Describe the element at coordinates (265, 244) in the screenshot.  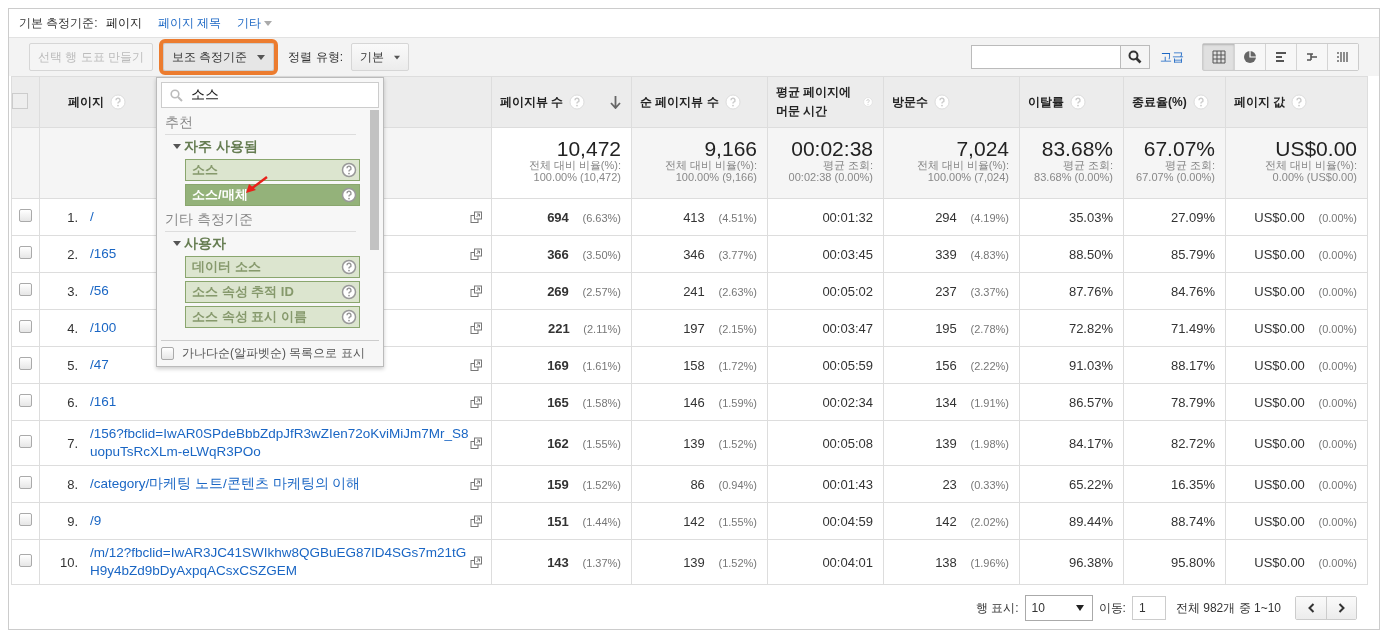
I see `menu-group-toggle: 사용자` at that location.